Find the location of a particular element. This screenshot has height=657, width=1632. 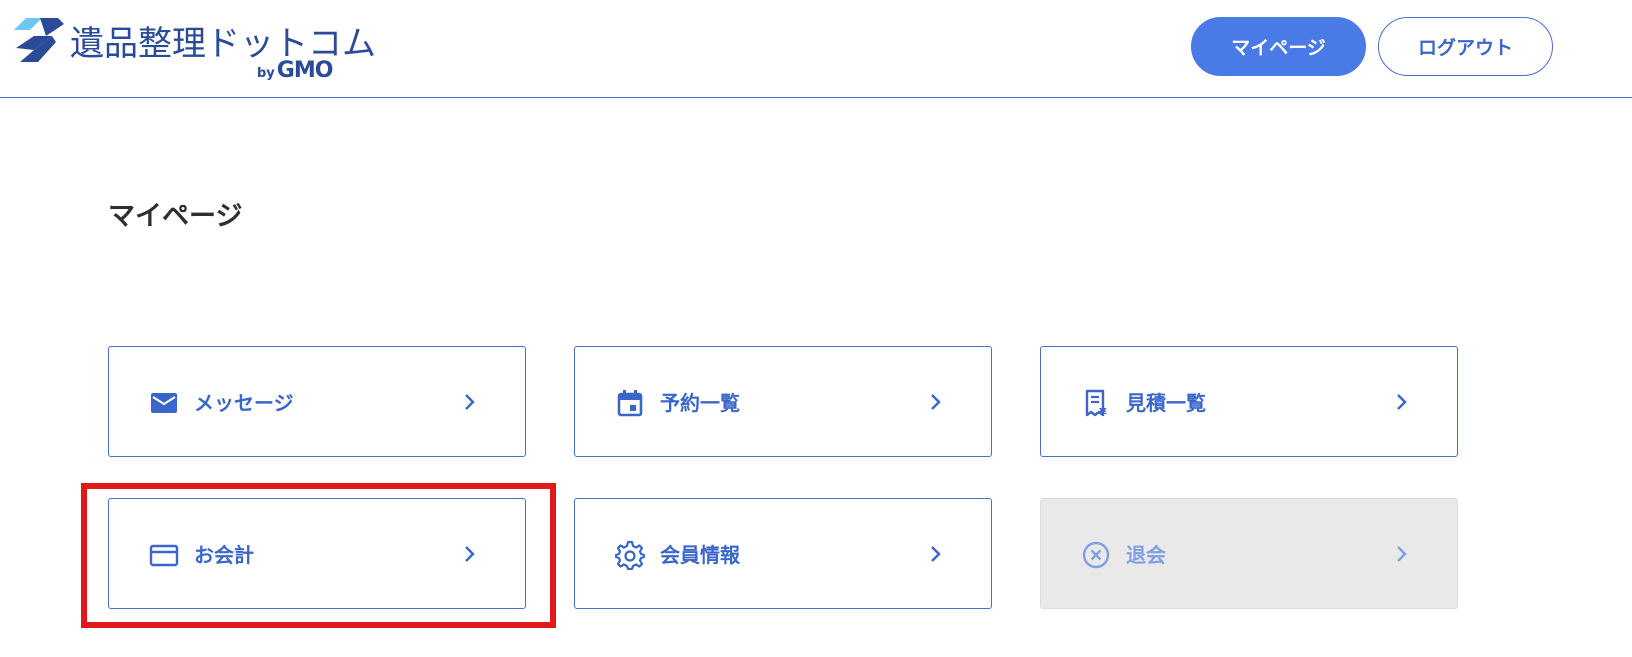

logo-byline: byGMO is located at coordinates (295, 70).